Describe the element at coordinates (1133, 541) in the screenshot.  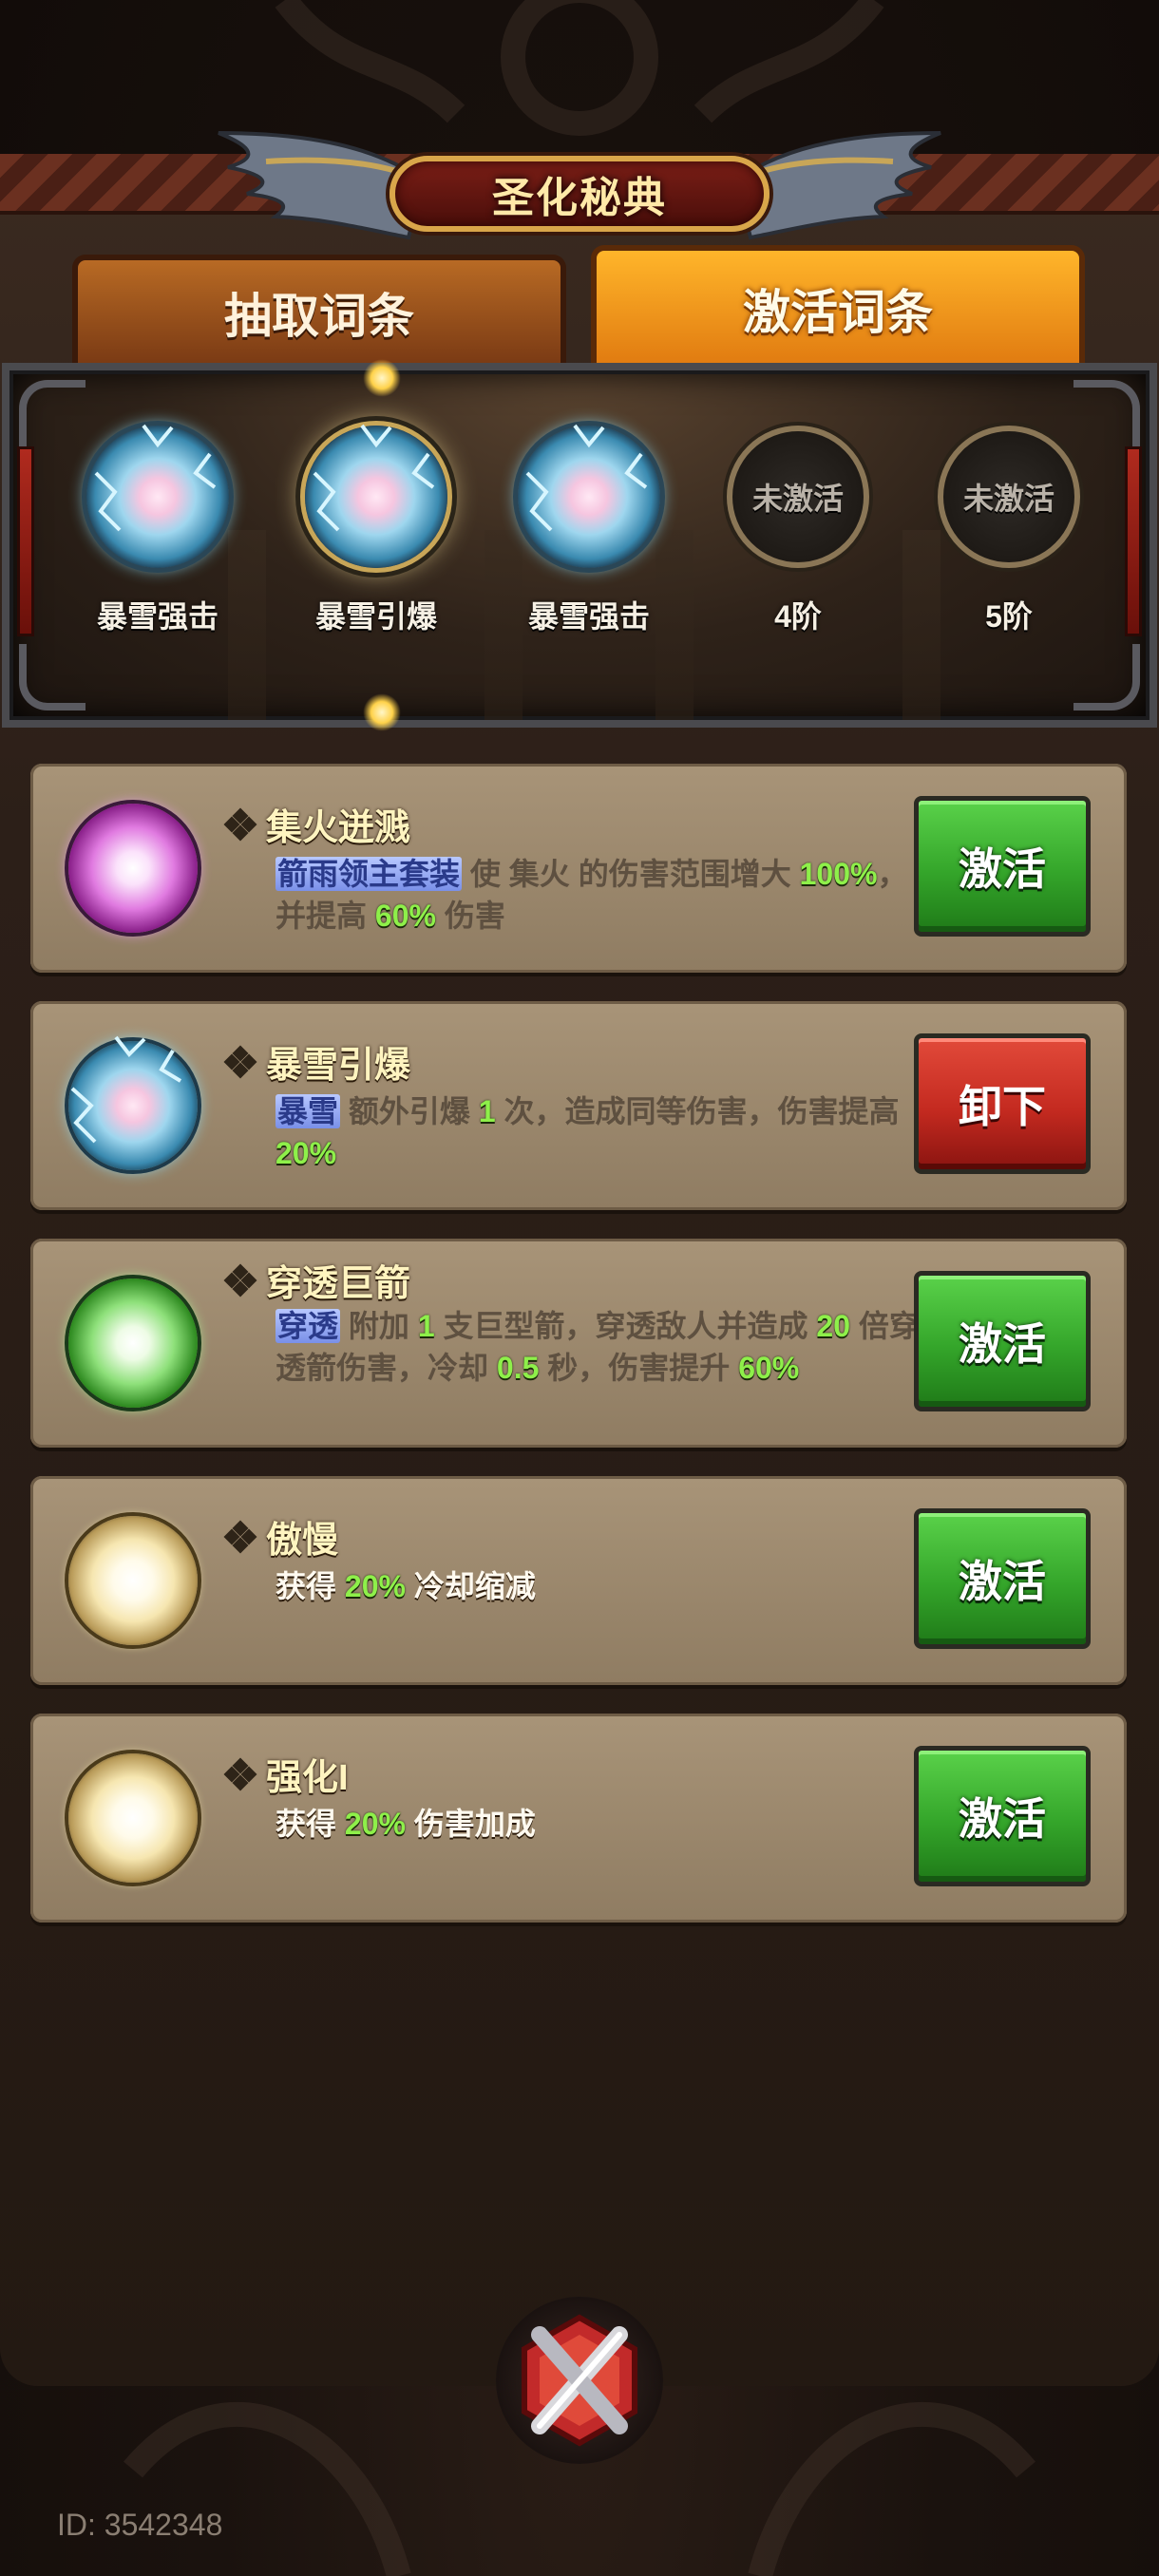
I see `right-side-bar` at that location.